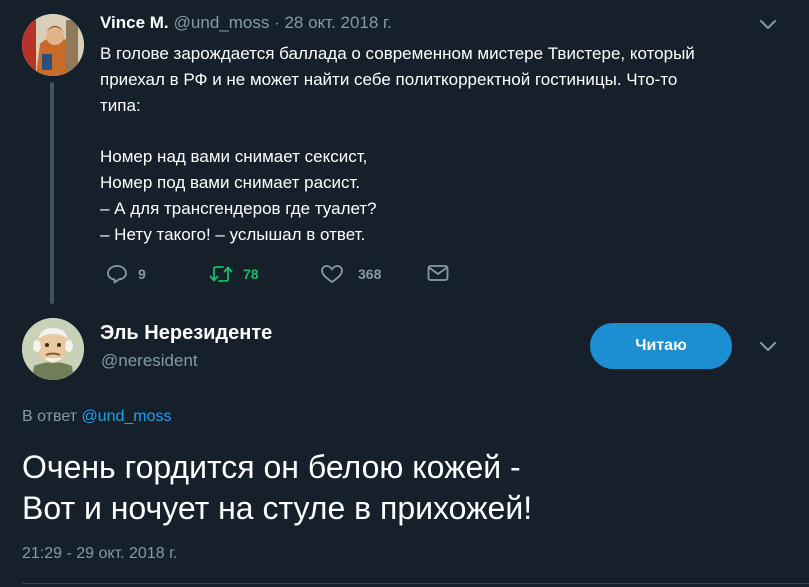  I want to click on direct-message-icon, so click(438, 273).